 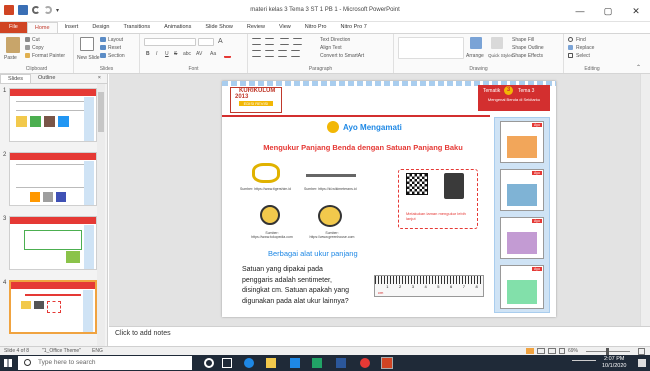 What do you see at coordinates (175, 54) in the screenshot?
I see `strikethrough-button: S` at bounding box center [175, 54].